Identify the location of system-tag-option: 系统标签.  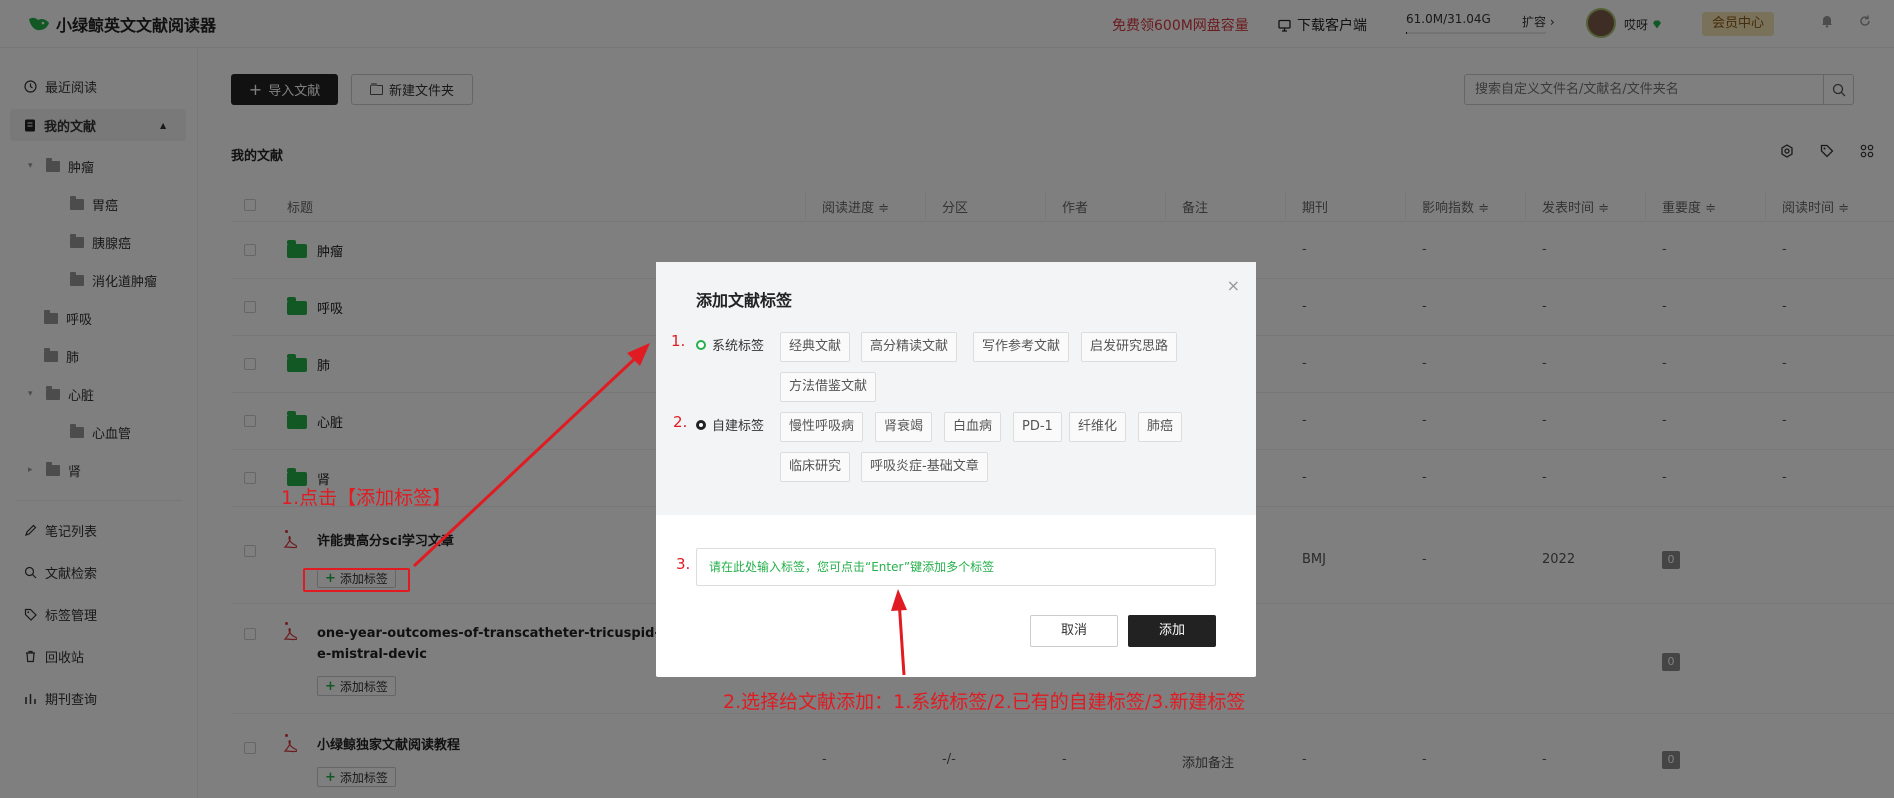
(730, 344).